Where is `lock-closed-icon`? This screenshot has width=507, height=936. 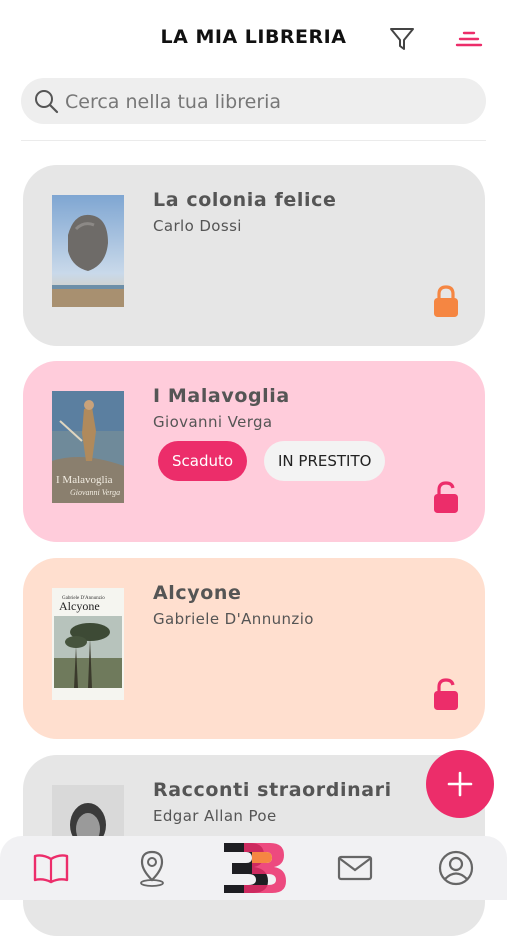 lock-closed-icon is located at coordinates (446, 301).